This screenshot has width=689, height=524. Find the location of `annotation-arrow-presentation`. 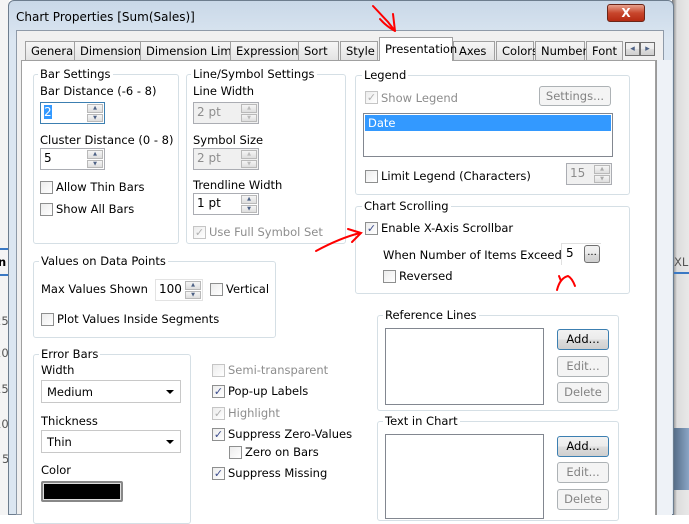

annotation-arrow-presentation is located at coordinates (384, 18).